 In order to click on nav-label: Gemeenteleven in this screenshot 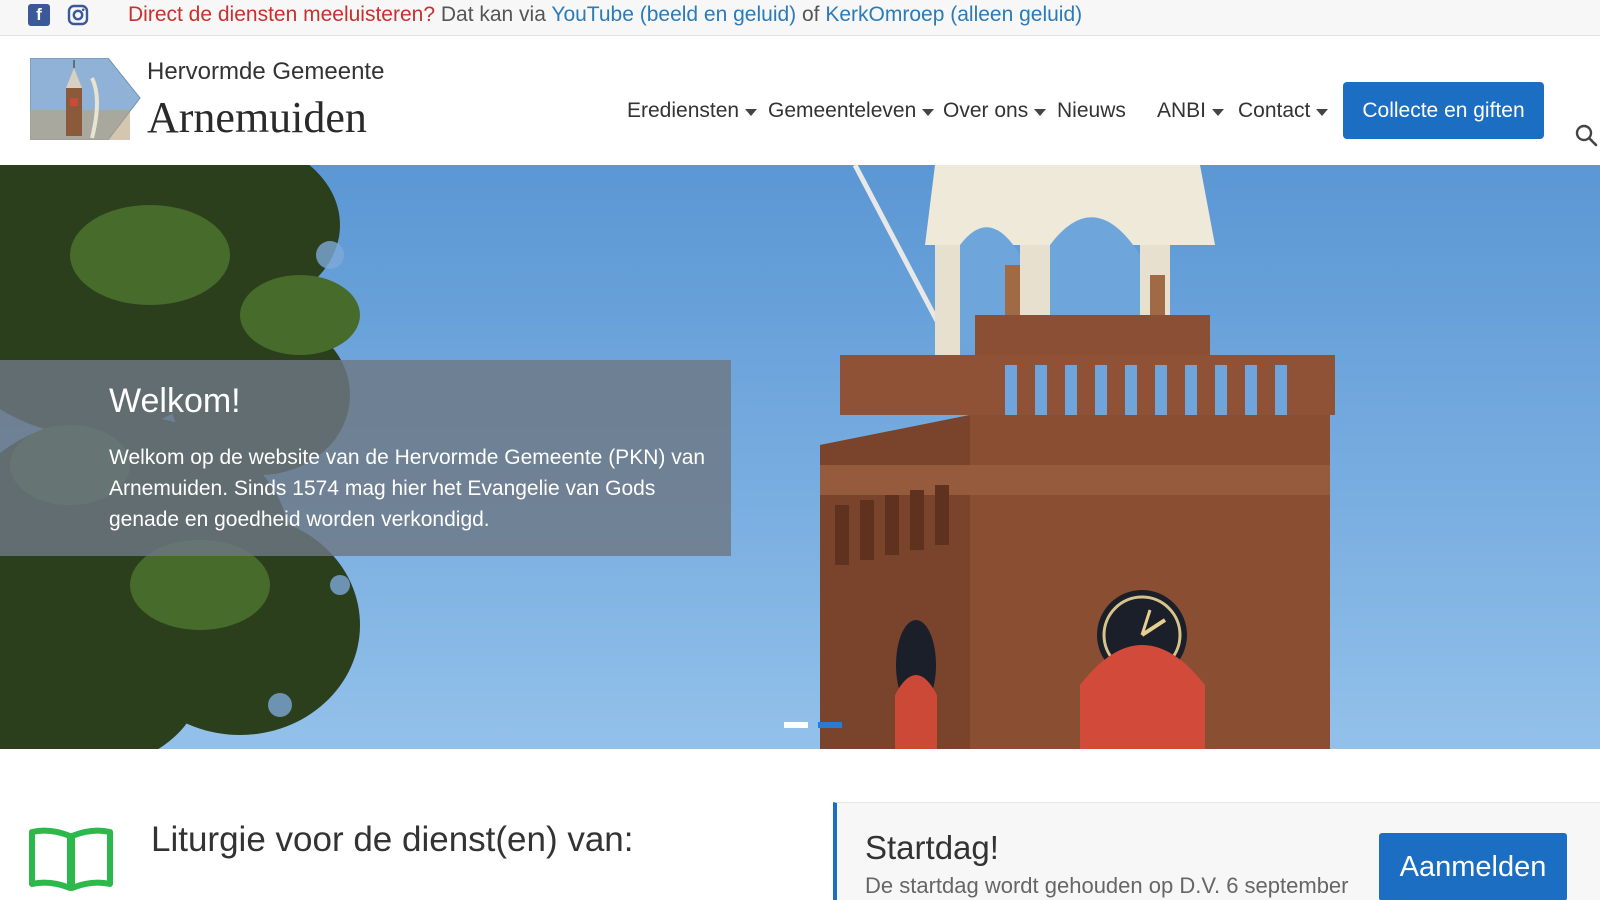, I will do `click(842, 110)`.